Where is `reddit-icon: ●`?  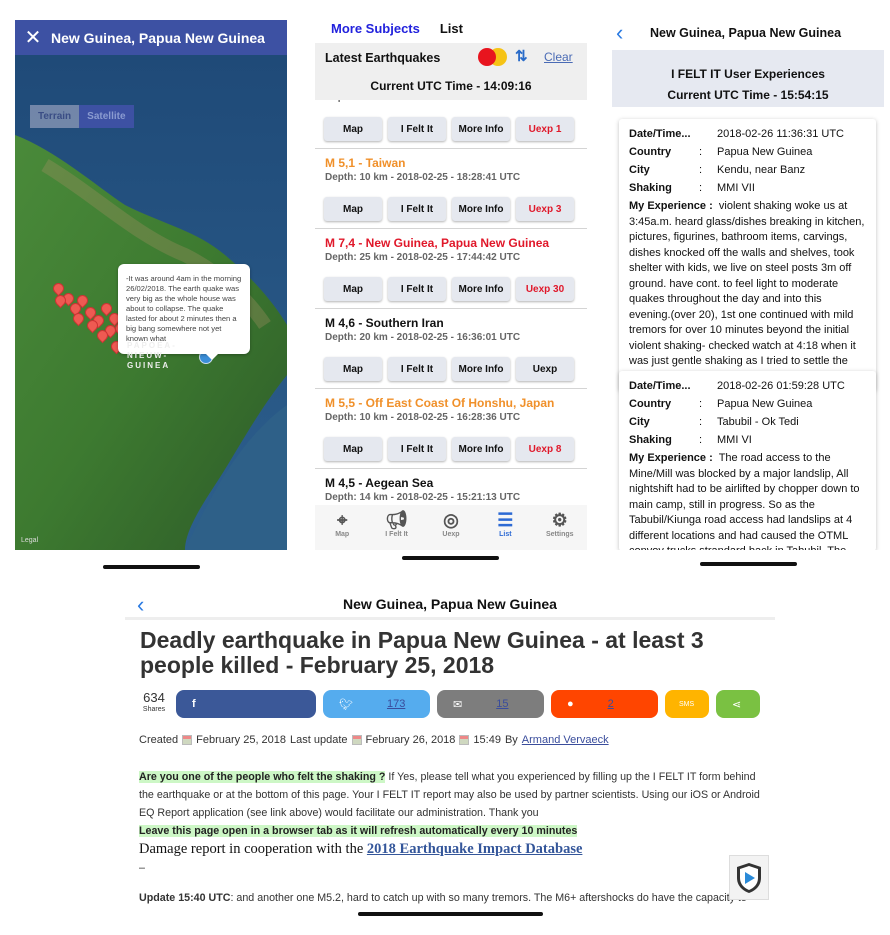
reddit-icon: ● is located at coordinates (570, 704).